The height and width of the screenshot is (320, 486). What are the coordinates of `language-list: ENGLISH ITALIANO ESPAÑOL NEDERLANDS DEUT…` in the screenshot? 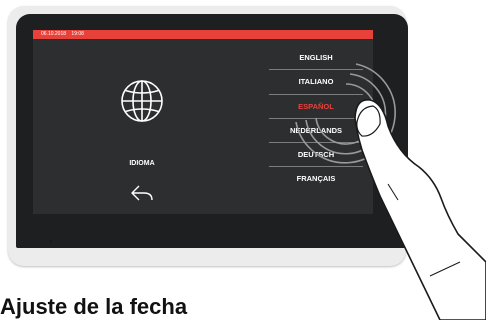 It's located at (316, 119).